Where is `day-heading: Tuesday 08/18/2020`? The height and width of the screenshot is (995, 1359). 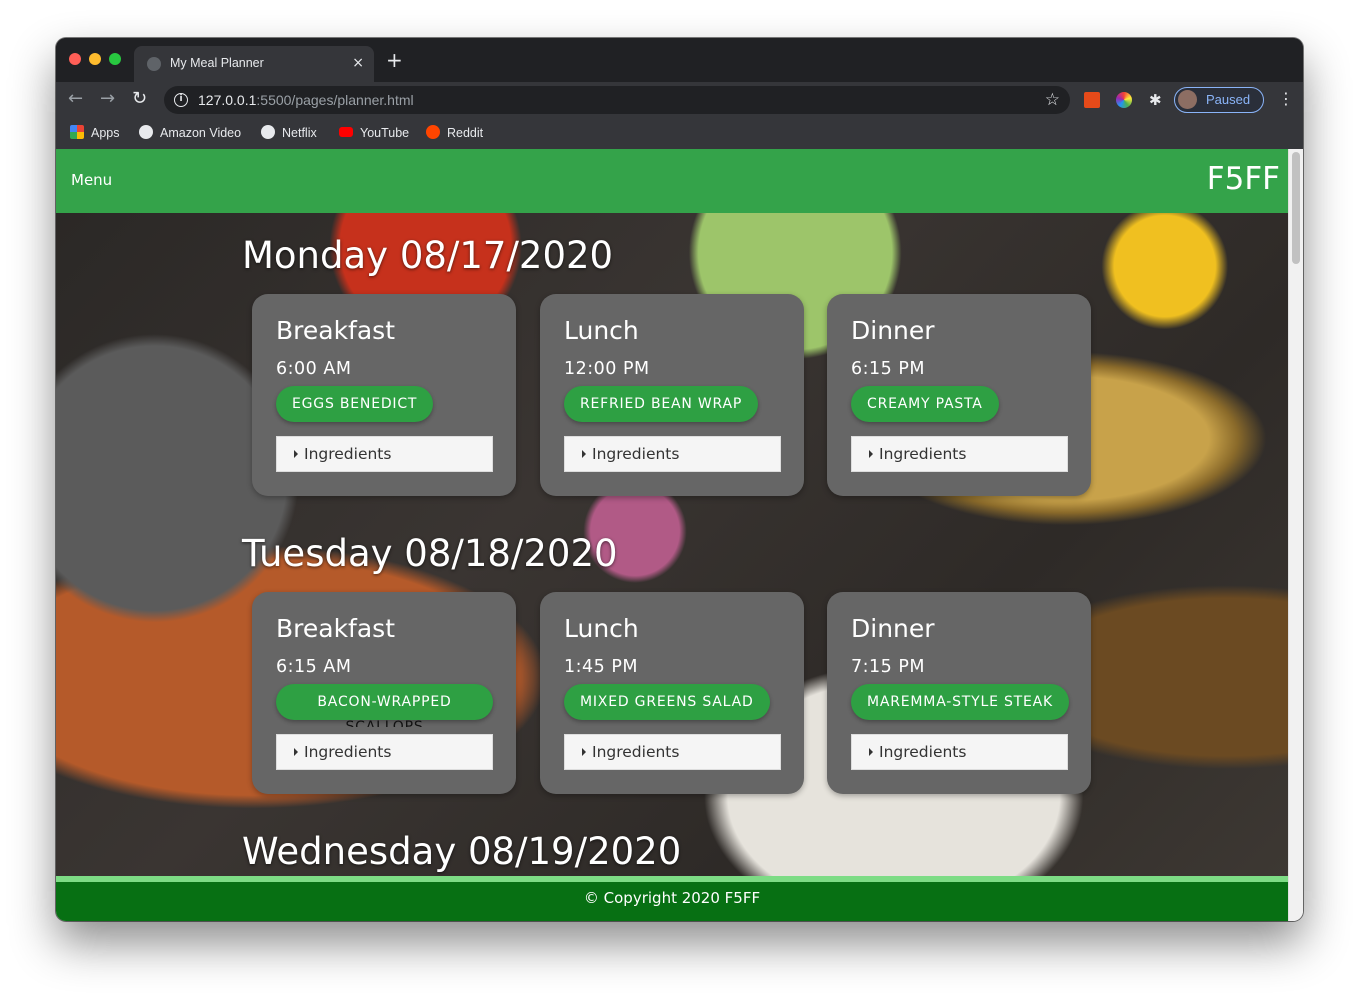
day-heading: Tuesday 08/18/2020 is located at coordinates (430, 553).